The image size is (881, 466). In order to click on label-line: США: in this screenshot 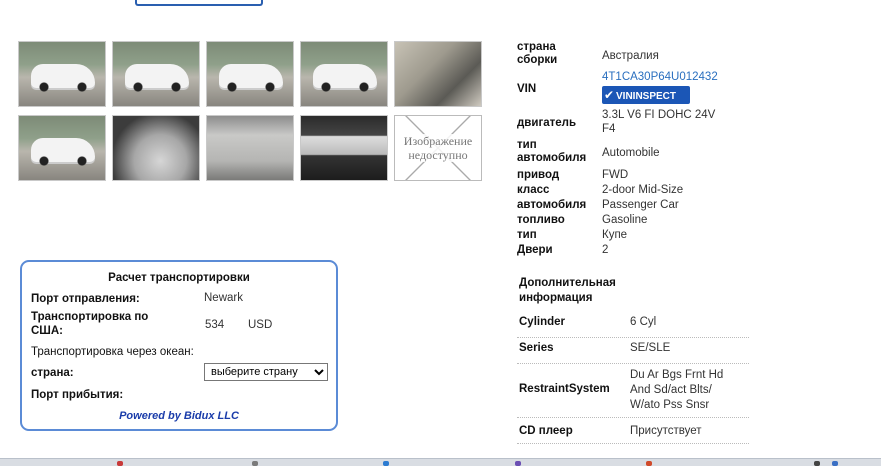, I will do `click(47, 331)`.